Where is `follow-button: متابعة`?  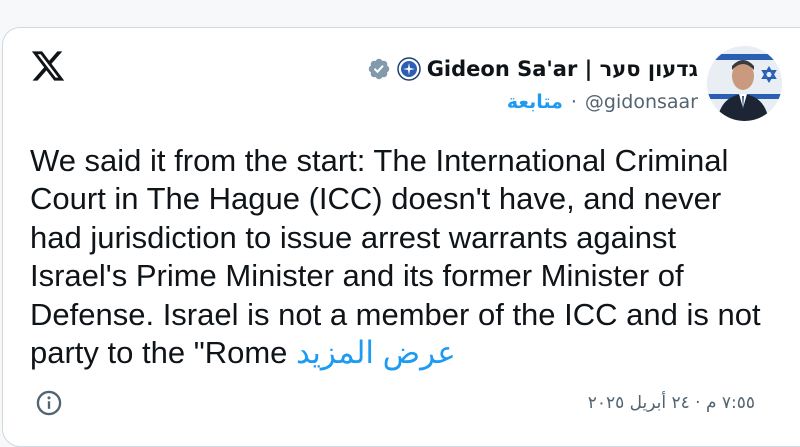
follow-button: متابعة is located at coordinates (535, 102).